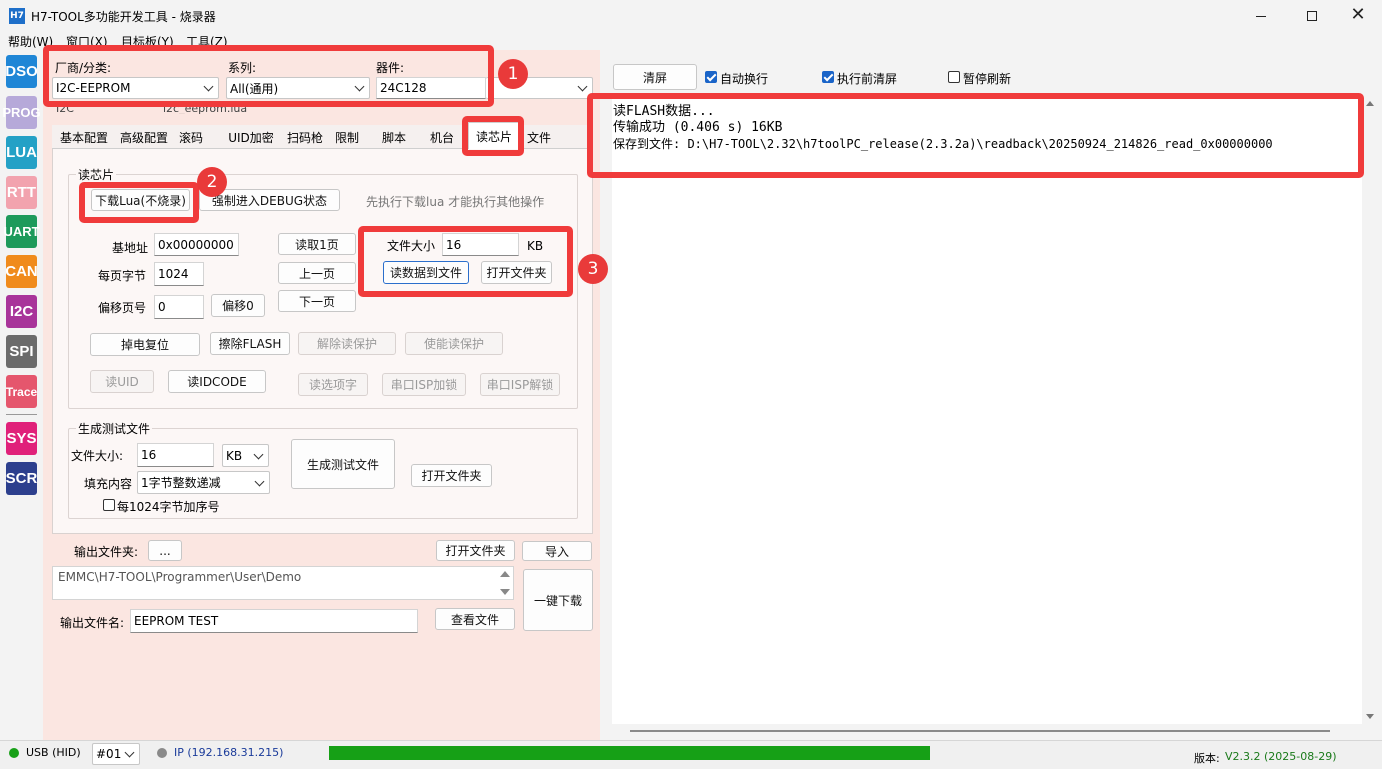 This screenshot has height=769, width=1382. Describe the element at coordinates (180, 577) in the screenshot. I see `output-folder-path-text: EMMC\H7-TOOL\Programmer\User\Demo` at that location.